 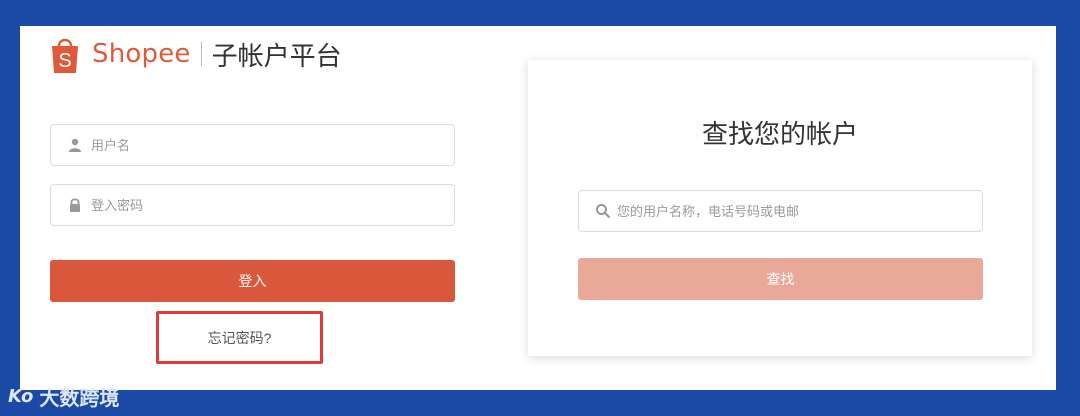 What do you see at coordinates (603, 211) in the screenshot?
I see `search-icon` at bounding box center [603, 211].